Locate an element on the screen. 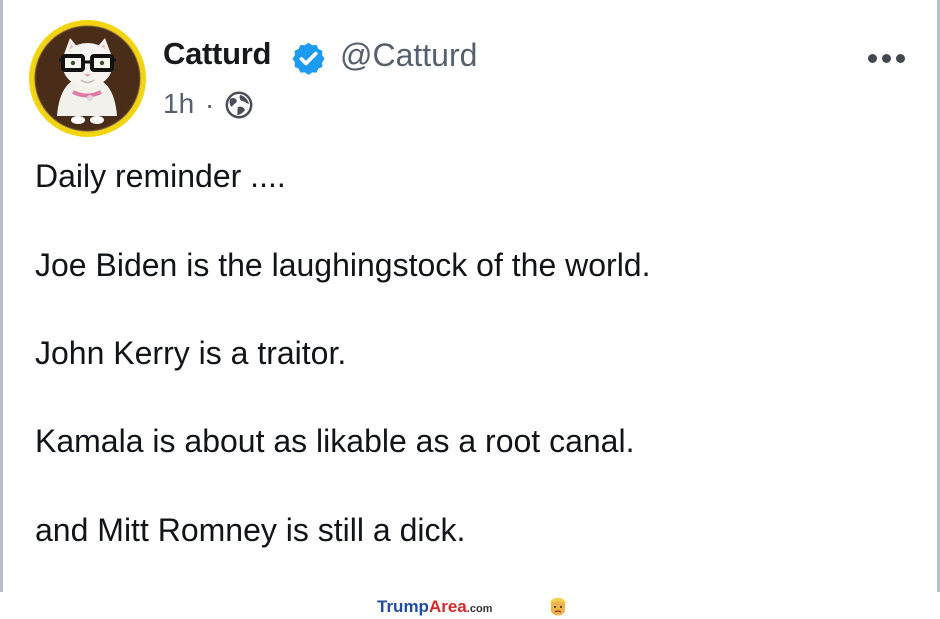  author-display-name: Catturd is located at coordinates (217, 54).